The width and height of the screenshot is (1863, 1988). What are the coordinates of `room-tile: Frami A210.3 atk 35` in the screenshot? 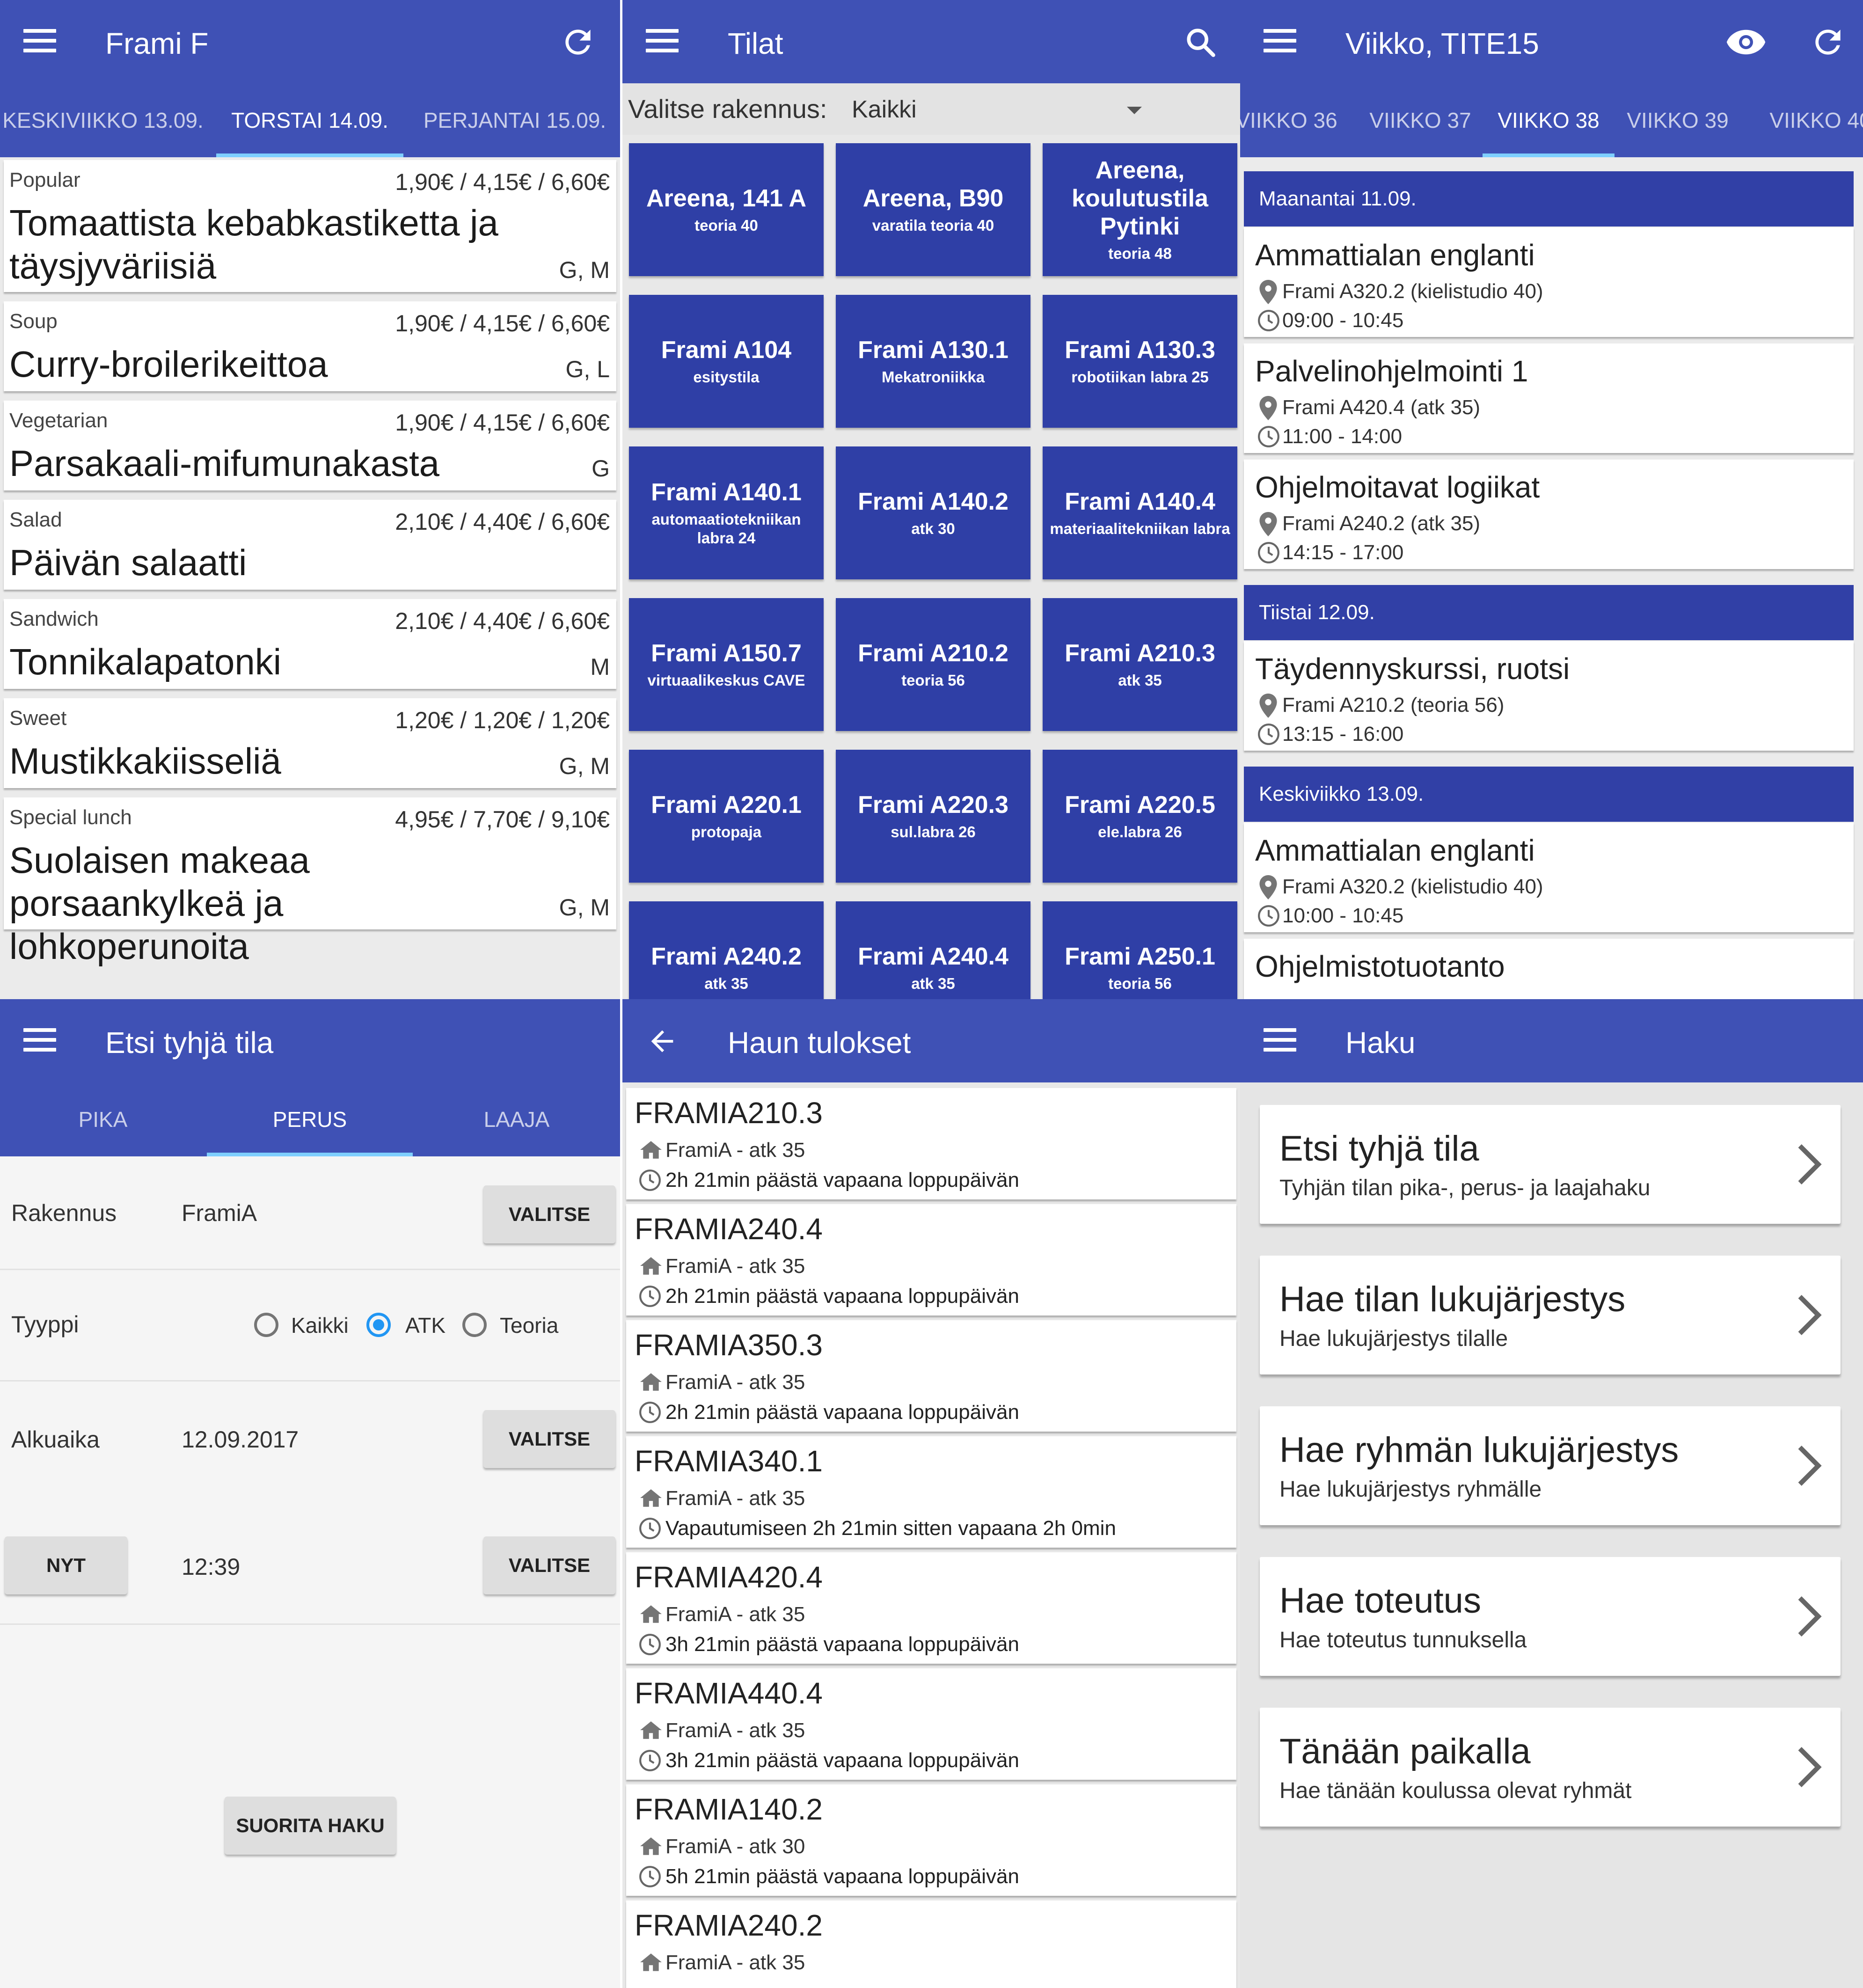 It's located at (1140, 664).